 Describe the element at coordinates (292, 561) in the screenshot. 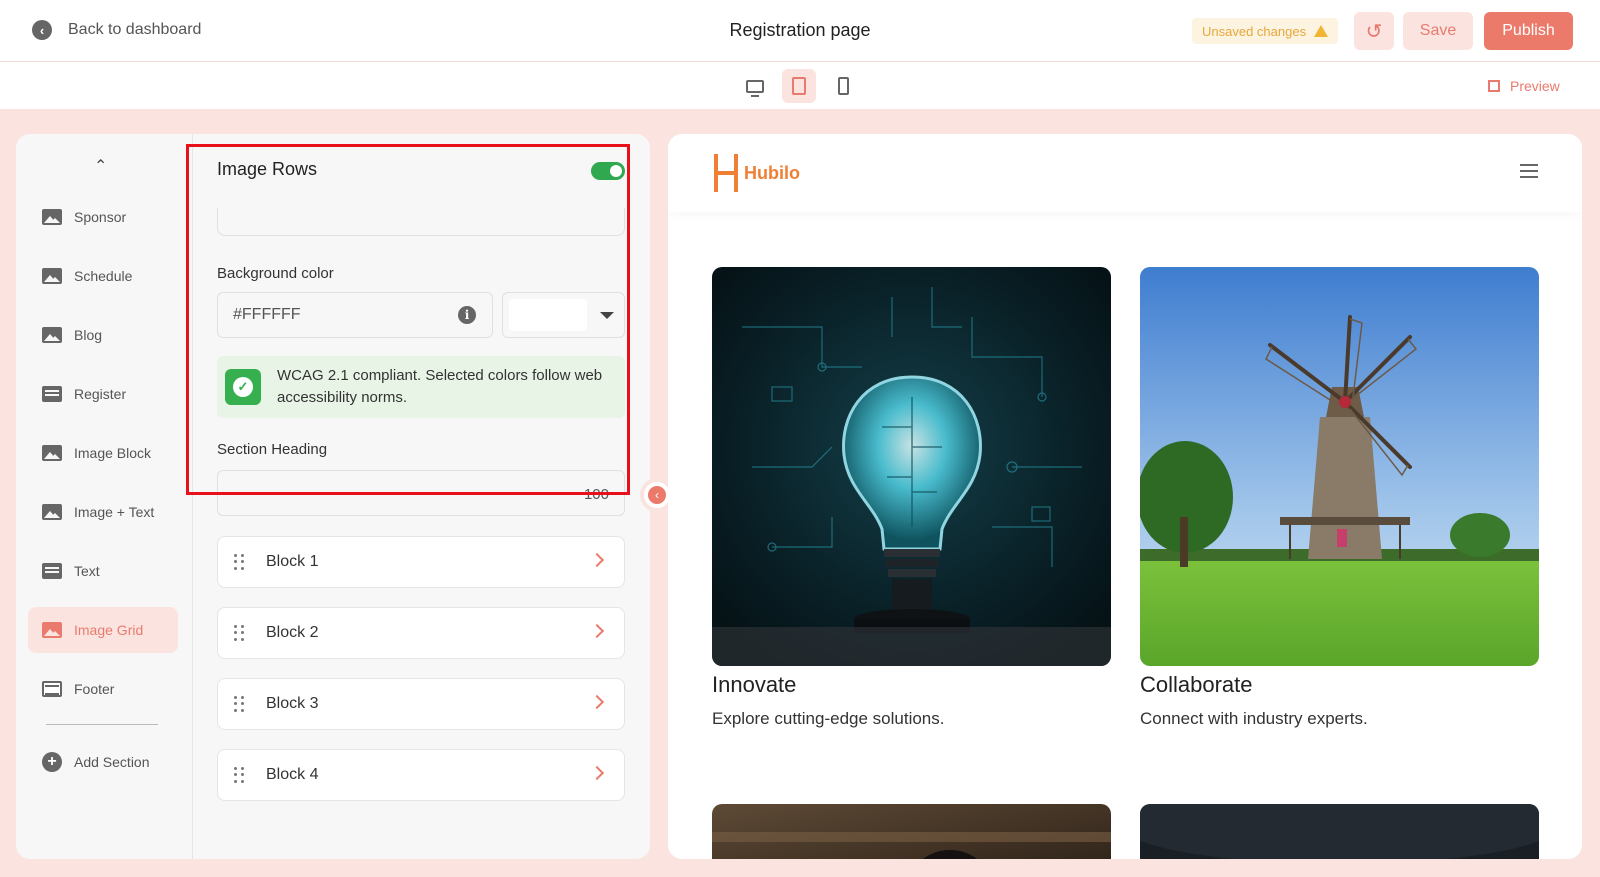

I see `block-label: Block 1` at that location.